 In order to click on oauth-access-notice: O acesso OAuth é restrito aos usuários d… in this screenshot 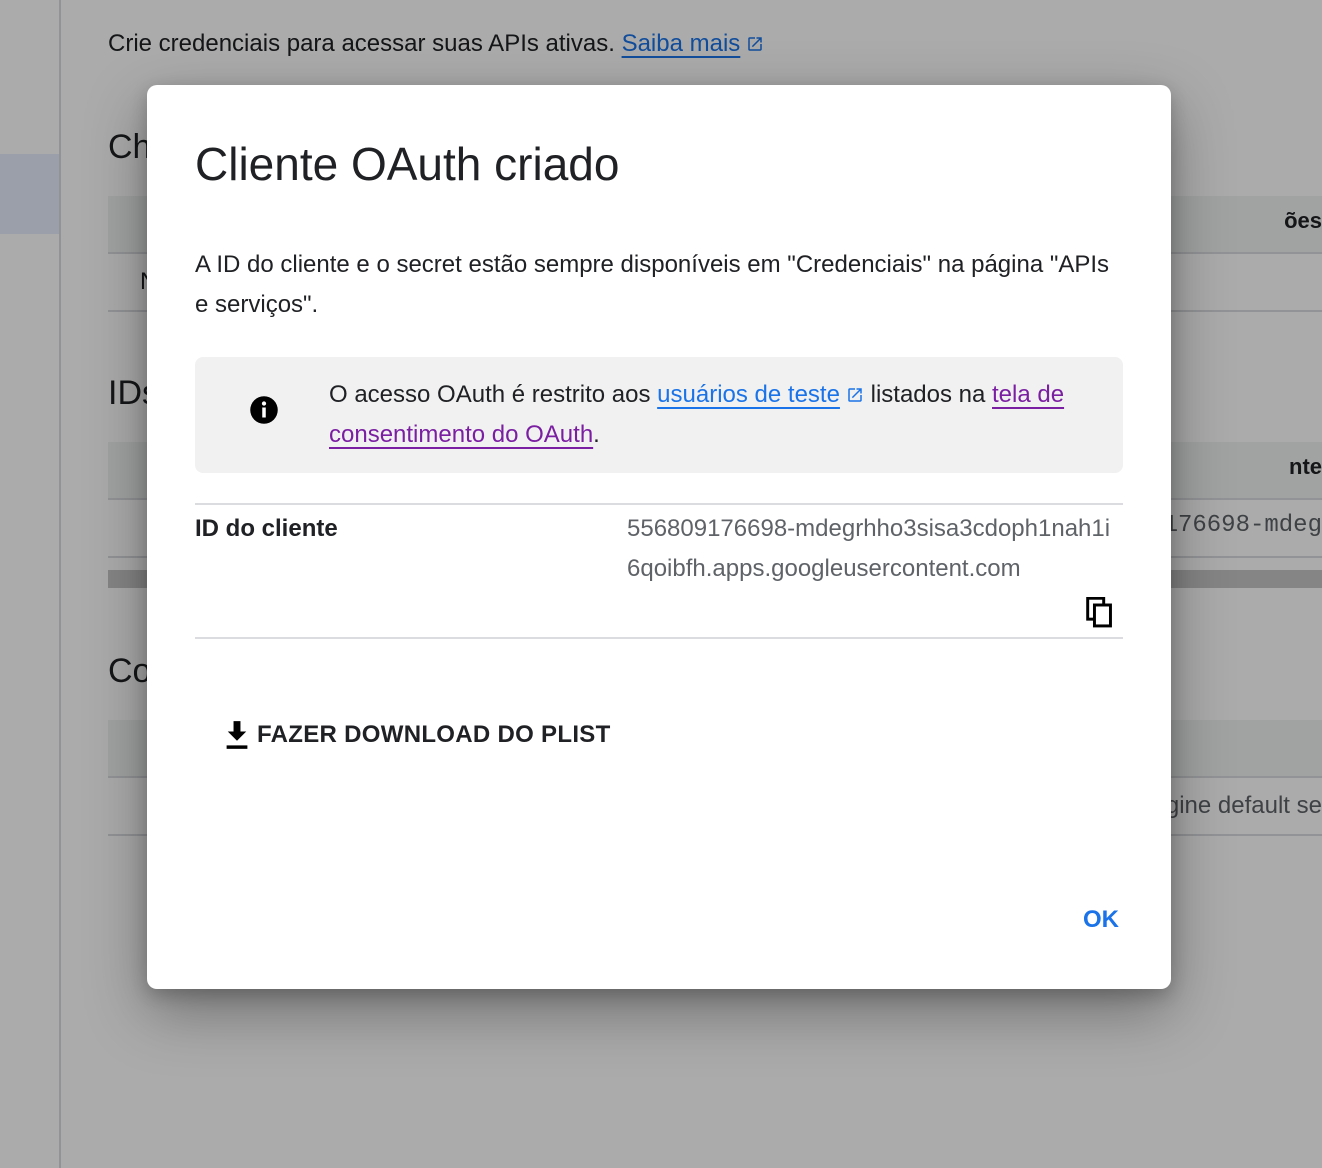, I will do `click(659, 415)`.